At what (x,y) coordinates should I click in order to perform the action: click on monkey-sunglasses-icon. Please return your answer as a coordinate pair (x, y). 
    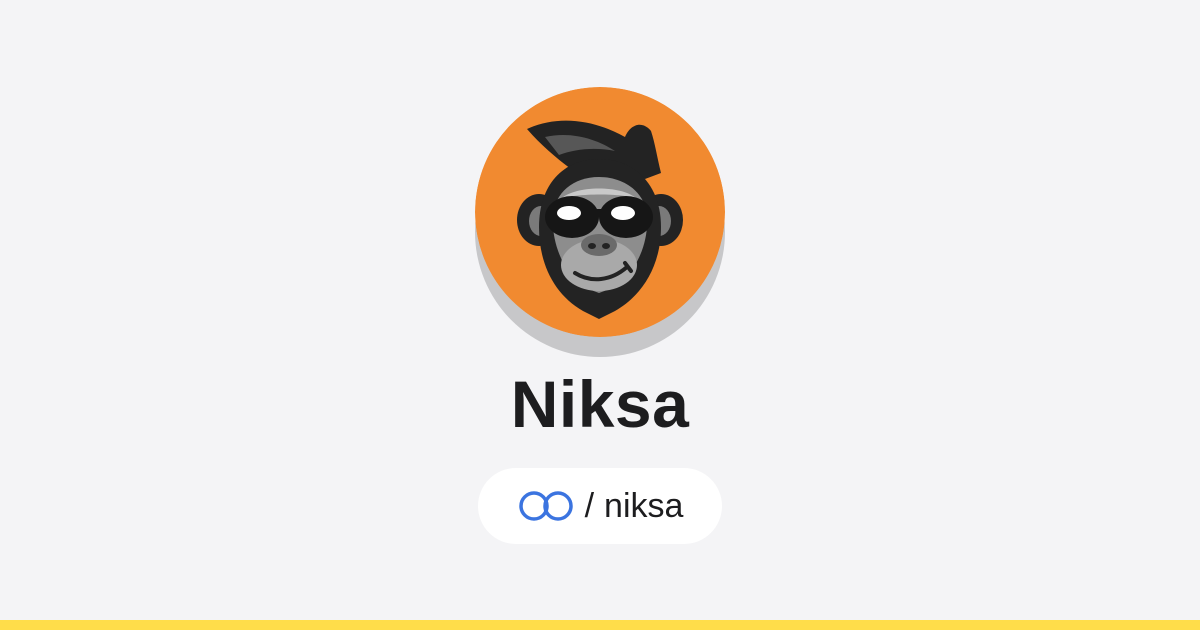
    Looking at the image, I should click on (600, 212).